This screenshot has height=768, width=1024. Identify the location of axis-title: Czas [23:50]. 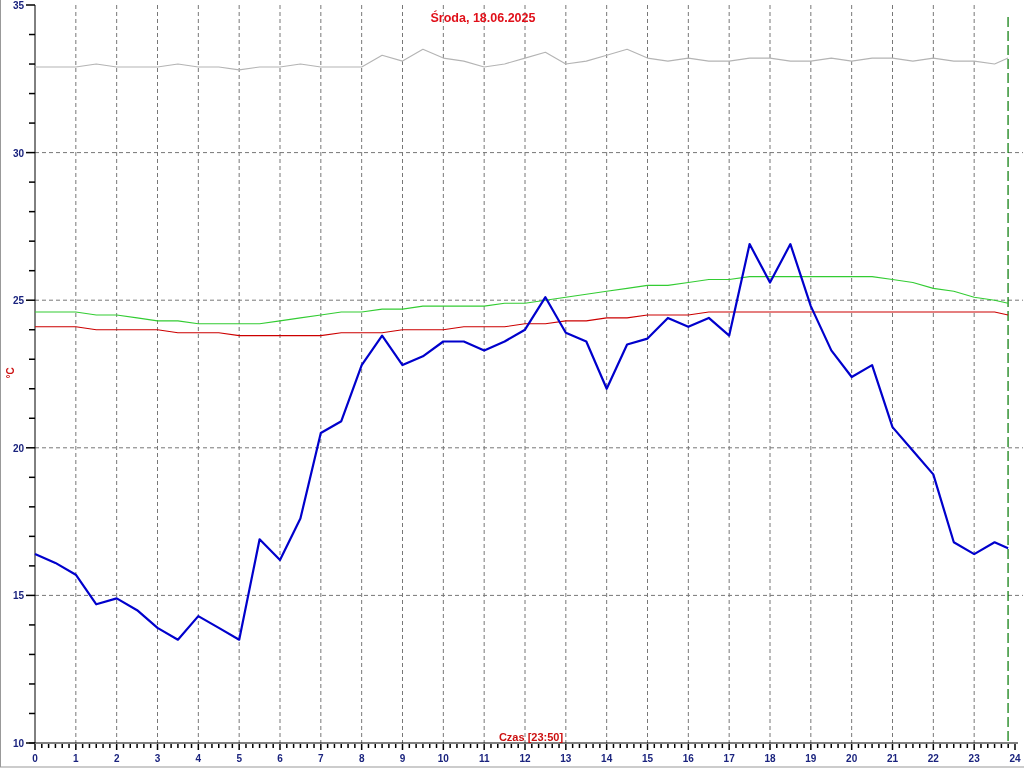
(531, 737).